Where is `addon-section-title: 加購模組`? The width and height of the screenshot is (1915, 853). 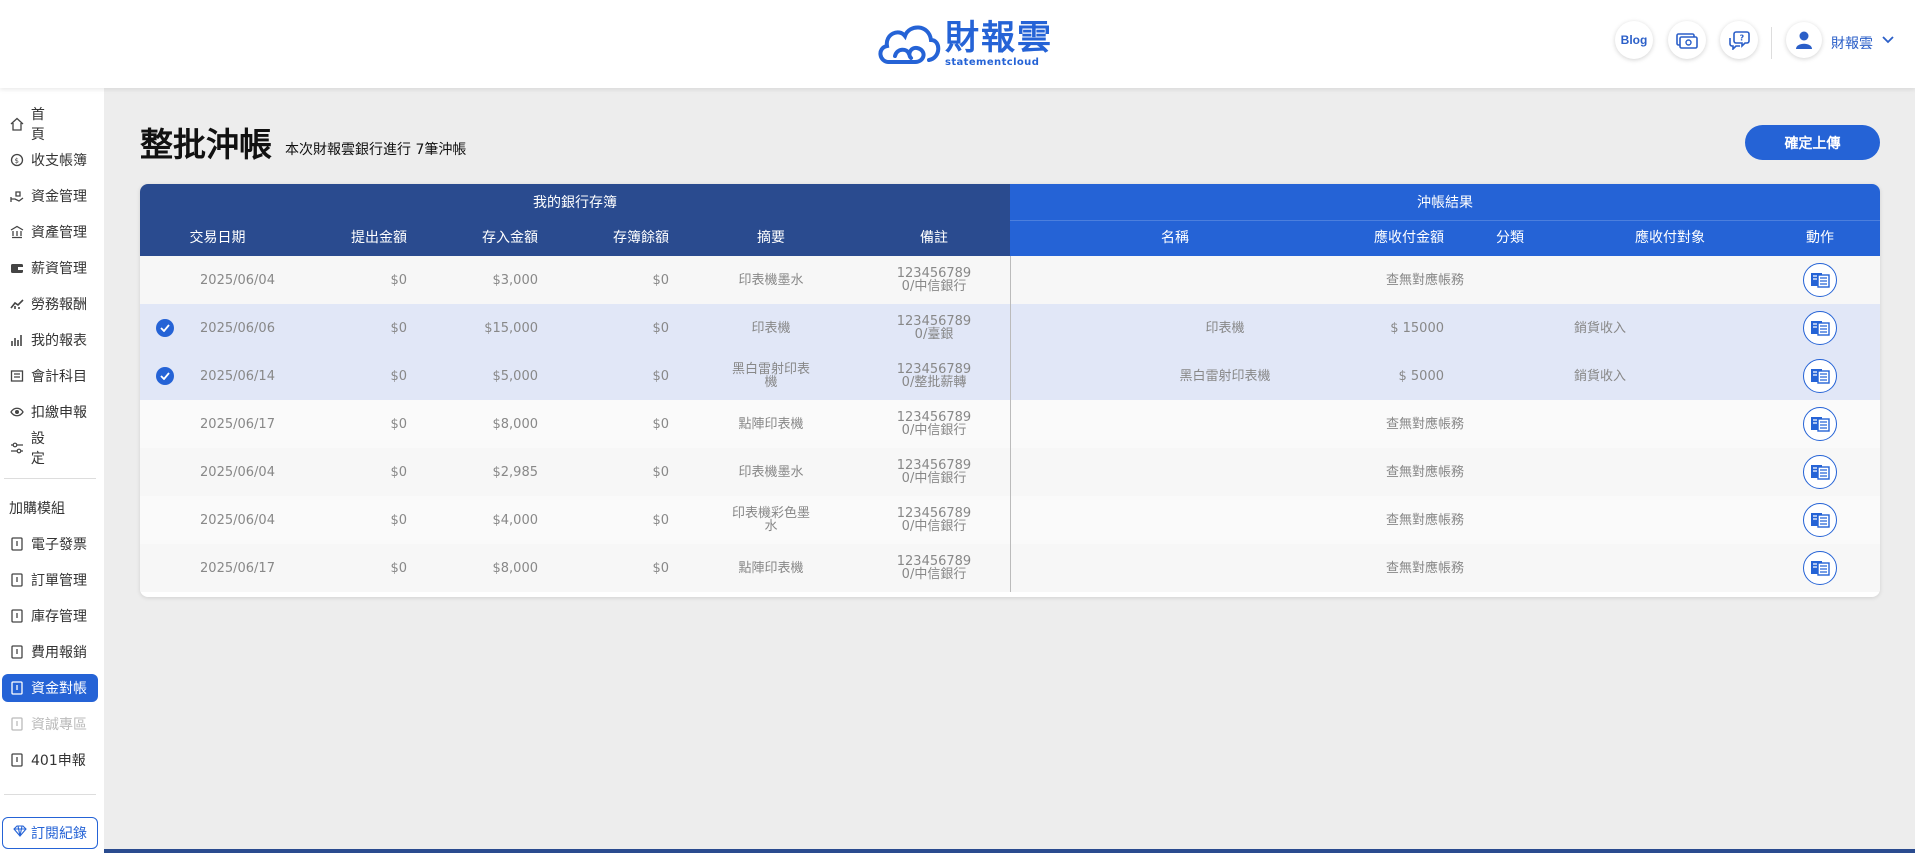
addon-section-title: 加購模組 is located at coordinates (37, 509).